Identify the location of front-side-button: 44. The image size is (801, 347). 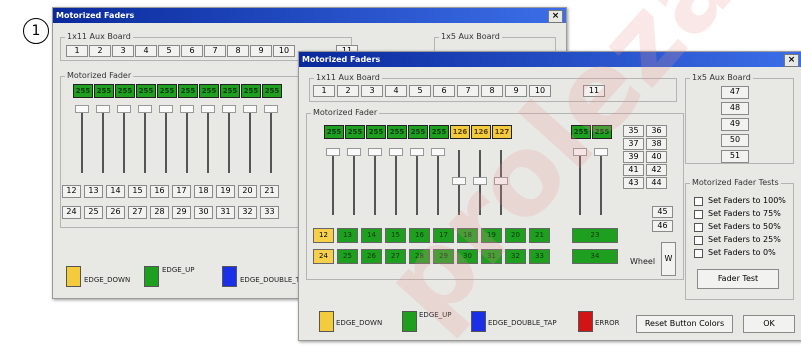
(656, 183).